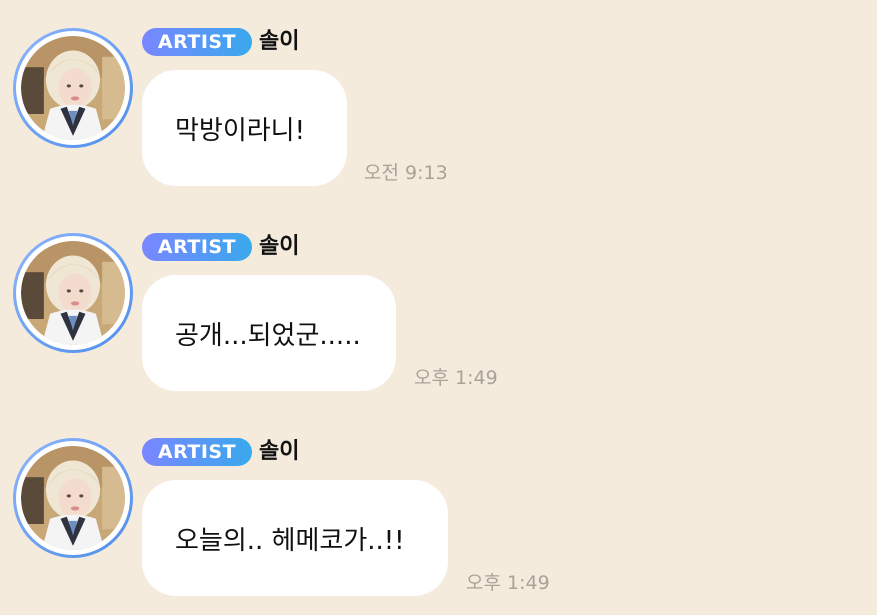 The height and width of the screenshot is (615, 877). I want to click on message-bubble: 막방이라니!, so click(244, 128).